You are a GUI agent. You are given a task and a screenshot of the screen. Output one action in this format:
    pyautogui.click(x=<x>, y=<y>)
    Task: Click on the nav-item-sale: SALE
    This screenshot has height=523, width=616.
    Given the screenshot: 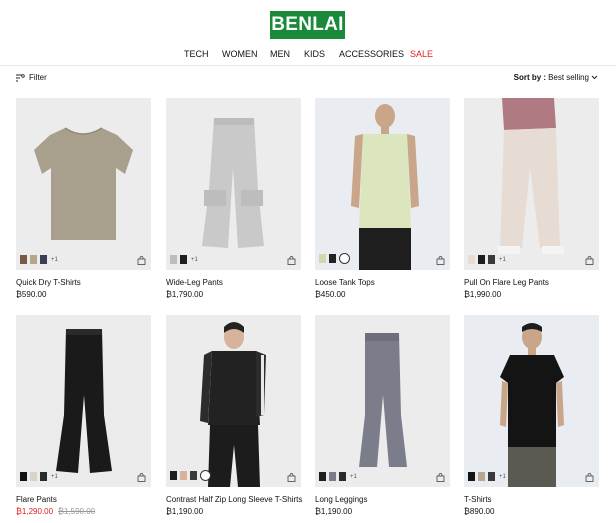 What is the action you would take?
    pyautogui.click(x=421, y=54)
    